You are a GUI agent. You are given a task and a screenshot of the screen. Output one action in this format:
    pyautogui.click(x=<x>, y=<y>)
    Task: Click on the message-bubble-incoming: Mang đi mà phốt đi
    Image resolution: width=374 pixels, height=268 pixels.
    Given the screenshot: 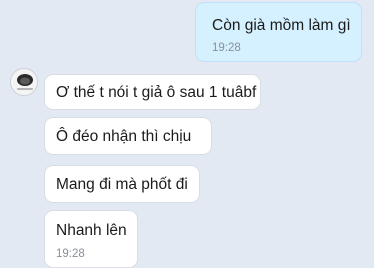 What is the action you would take?
    pyautogui.click(x=122, y=184)
    